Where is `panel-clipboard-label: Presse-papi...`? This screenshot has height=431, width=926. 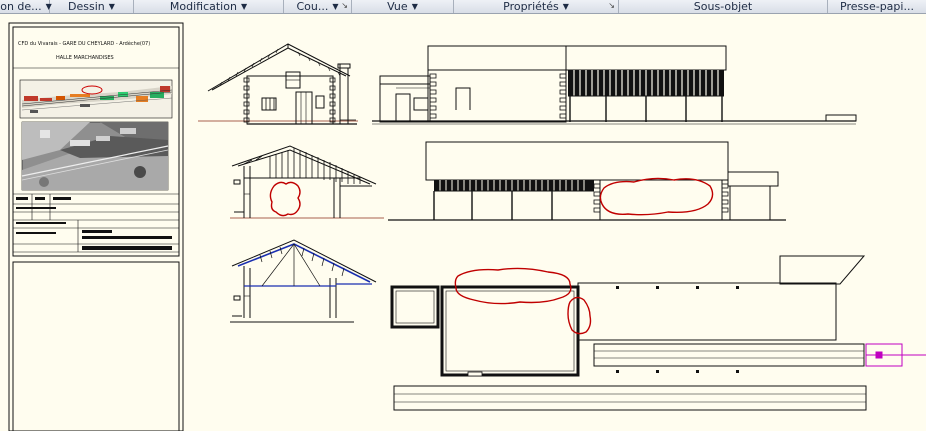 panel-clipboard-label: Presse-papi... is located at coordinates (877, 6).